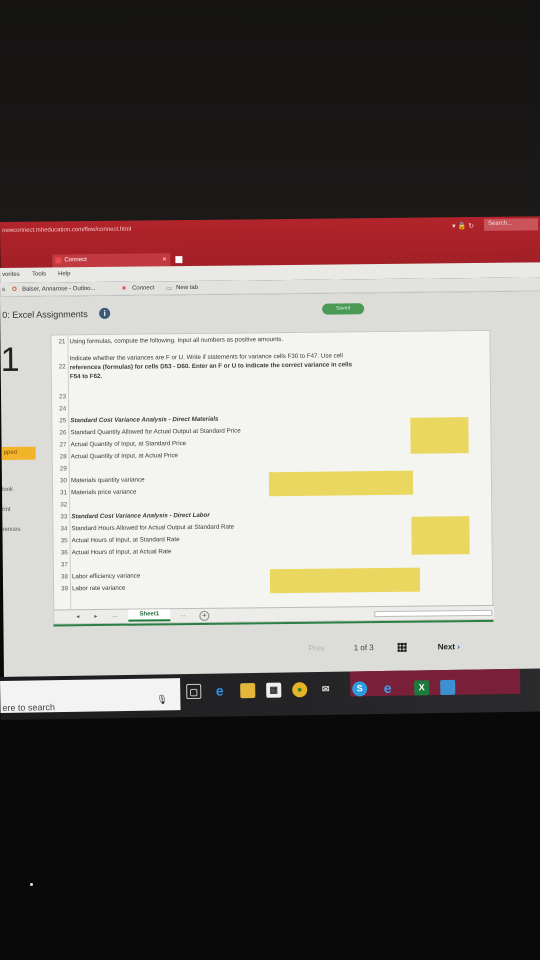 This screenshot has height=960, width=540. Describe the element at coordinates (143, 288) in the screenshot. I see `favorite-connect: Connect` at that location.